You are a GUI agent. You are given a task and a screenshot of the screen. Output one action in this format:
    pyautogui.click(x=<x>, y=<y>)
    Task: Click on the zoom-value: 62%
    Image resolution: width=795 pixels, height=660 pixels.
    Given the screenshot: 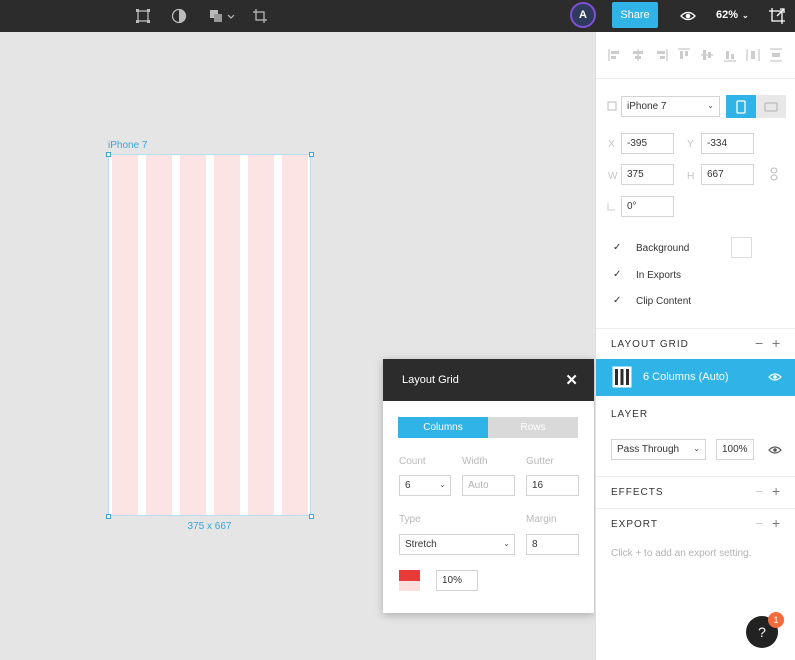 What is the action you would take?
    pyautogui.click(x=727, y=15)
    